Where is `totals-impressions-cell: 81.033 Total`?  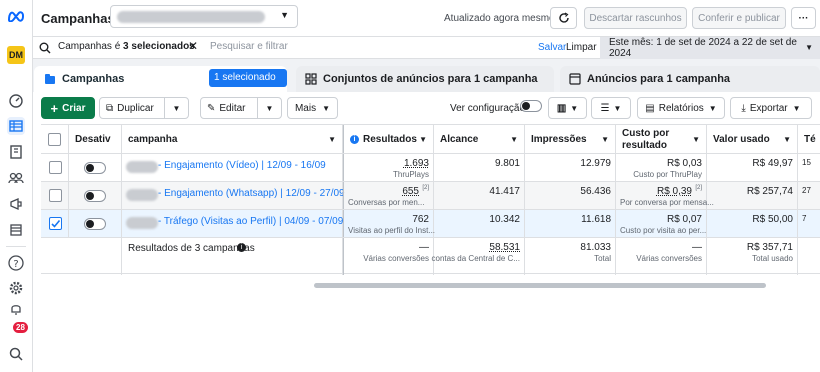
totals-impressions-cell: 81.033 Total is located at coordinates (570, 256).